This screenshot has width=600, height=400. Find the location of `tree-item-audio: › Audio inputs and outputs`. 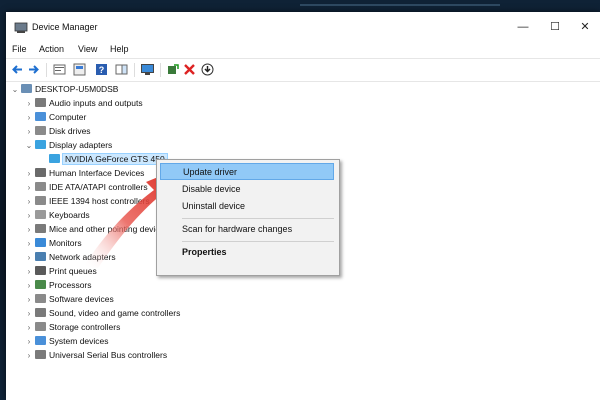

tree-item-audio: › Audio inputs and outputs is located at coordinates (83, 103).